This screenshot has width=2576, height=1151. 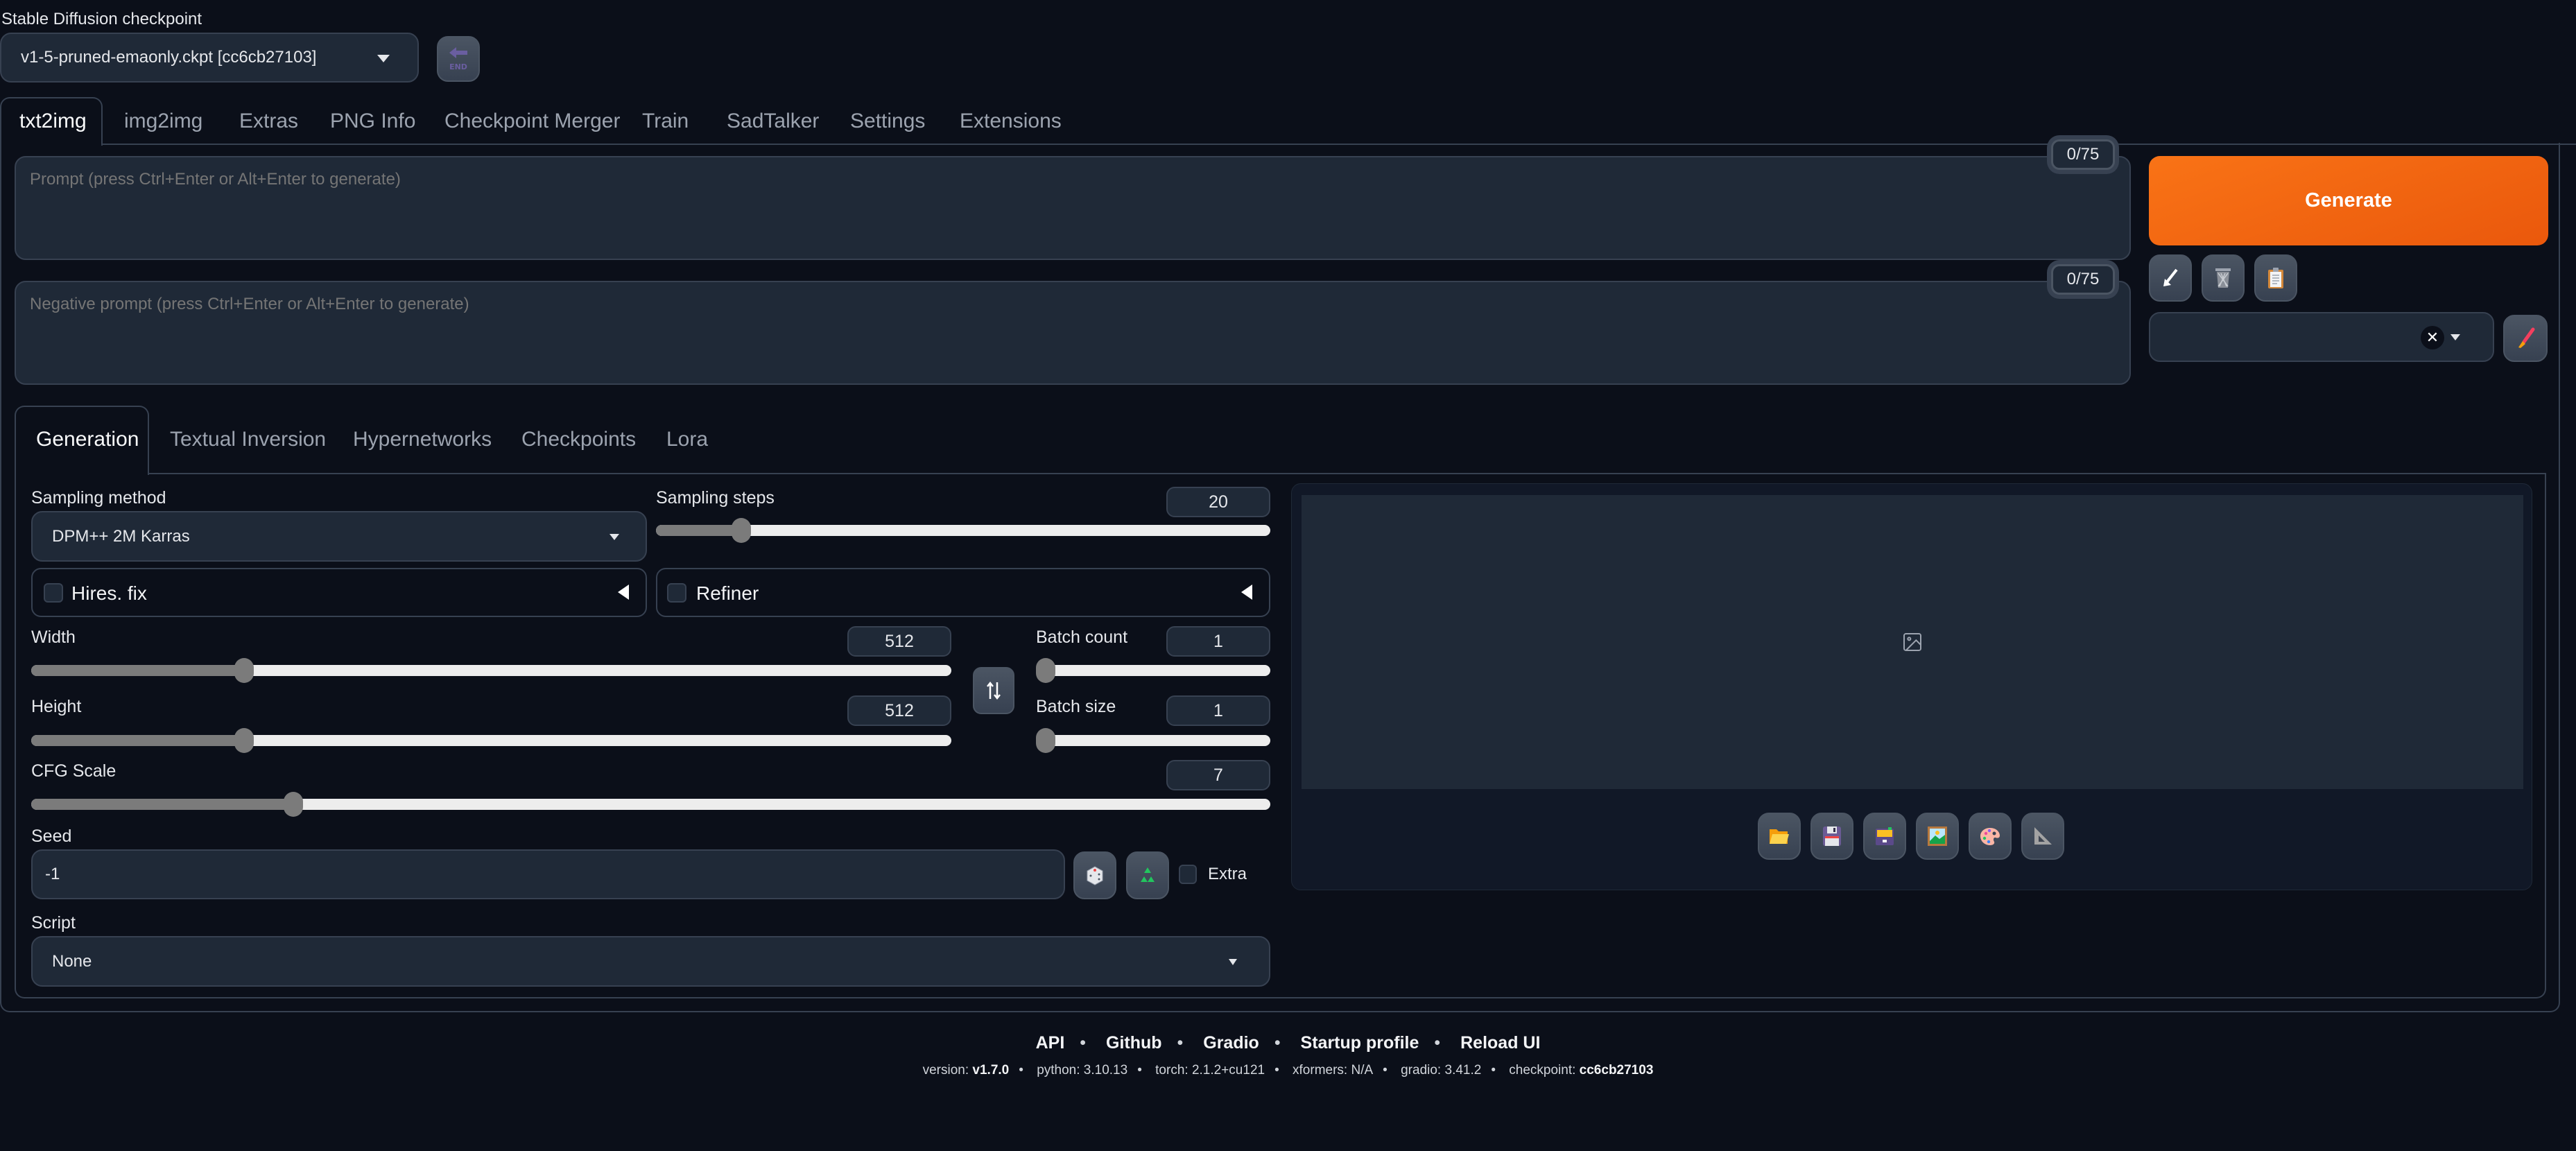 What do you see at coordinates (1076, 707) in the screenshot?
I see `batch-size-label: Batch size` at bounding box center [1076, 707].